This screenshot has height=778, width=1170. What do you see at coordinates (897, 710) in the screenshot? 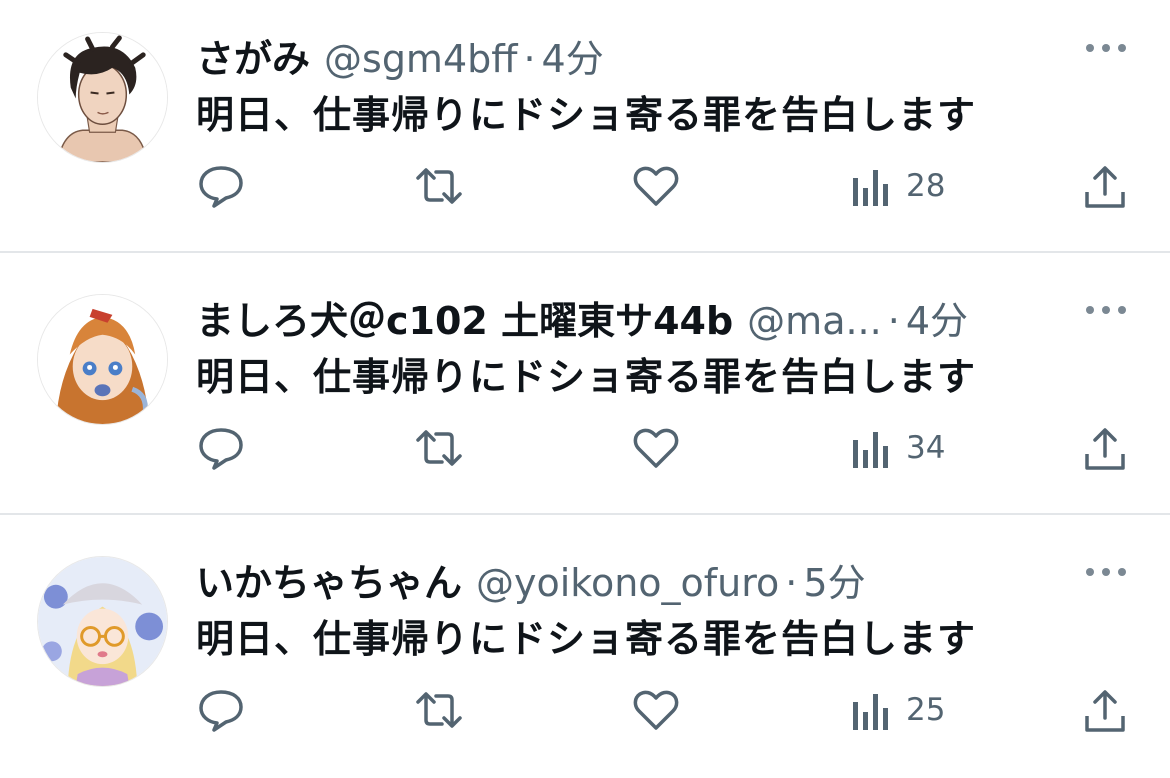
I see `views-button: 25` at bounding box center [897, 710].